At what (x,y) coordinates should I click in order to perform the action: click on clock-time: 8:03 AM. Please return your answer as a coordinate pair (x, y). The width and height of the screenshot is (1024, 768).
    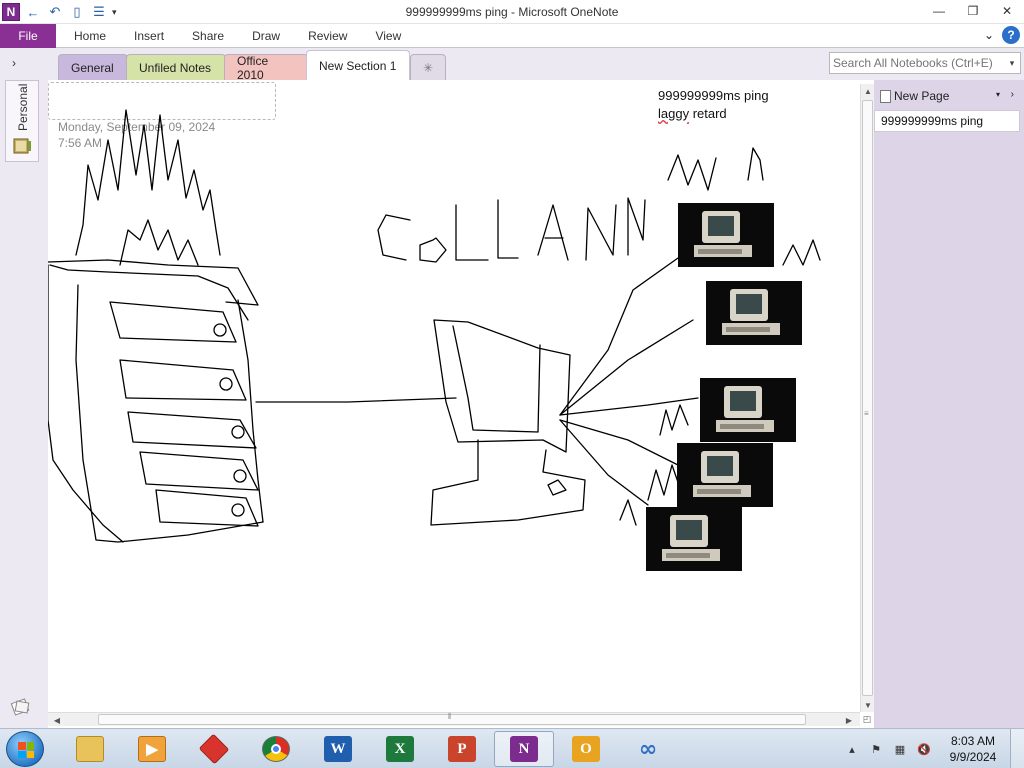
    Looking at the image, I should click on (973, 741).